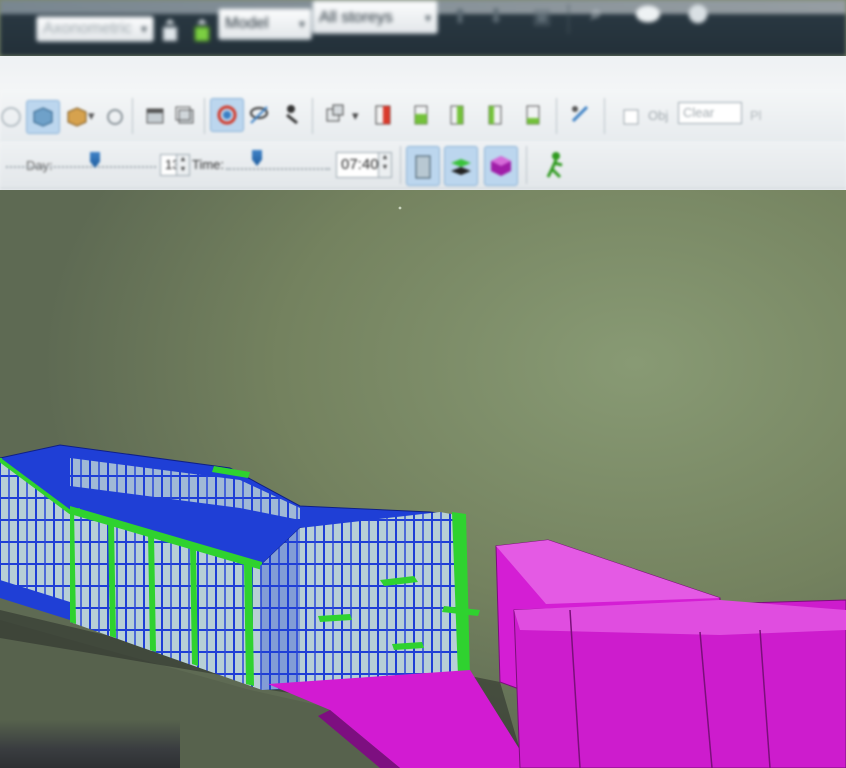 The width and height of the screenshot is (846, 768). I want to click on volume-view-button, so click(501, 166).